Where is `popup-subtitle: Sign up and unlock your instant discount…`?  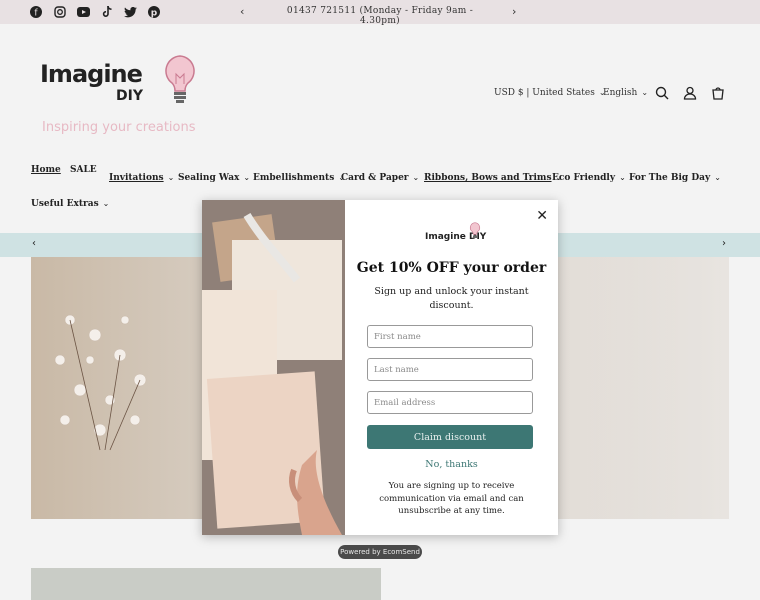 popup-subtitle: Sign up and unlock your instant discount… is located at coordinates (451, 298).